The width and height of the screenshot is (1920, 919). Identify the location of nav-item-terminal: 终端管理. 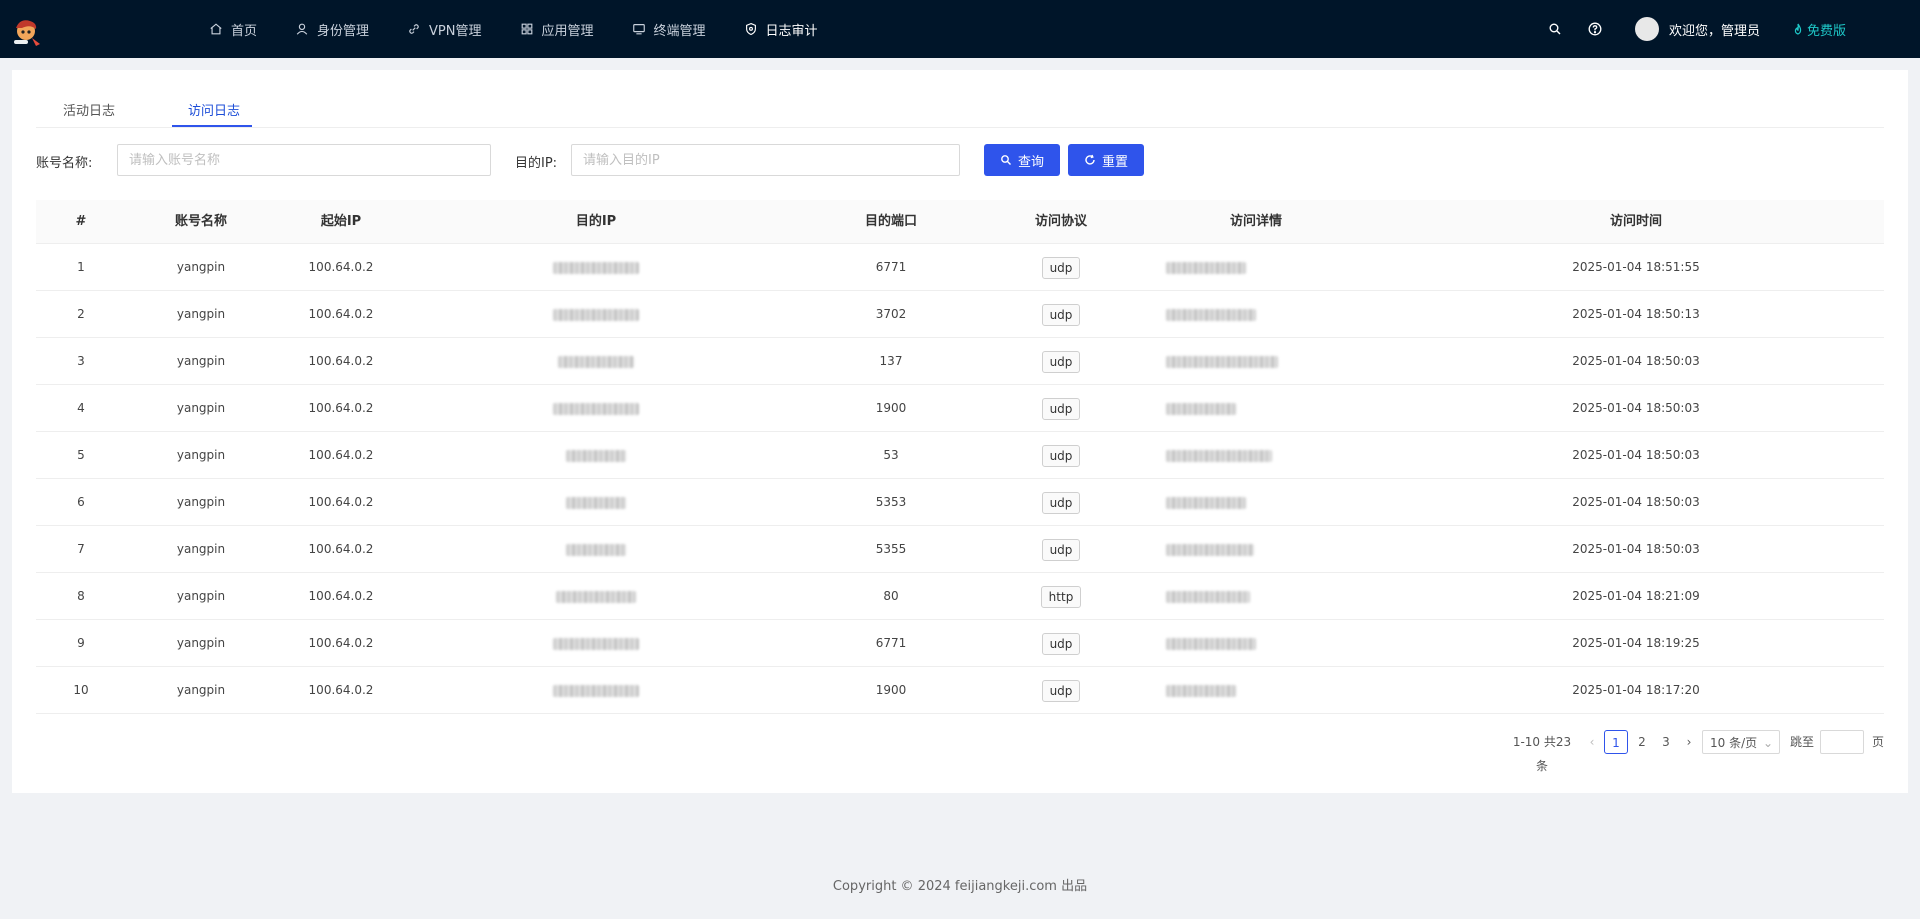
(669, 29).